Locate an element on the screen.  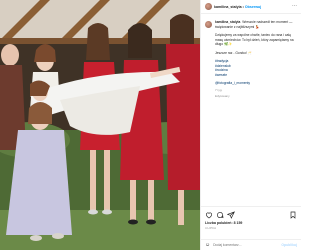
comment-input is located at coordinates (243, 245).